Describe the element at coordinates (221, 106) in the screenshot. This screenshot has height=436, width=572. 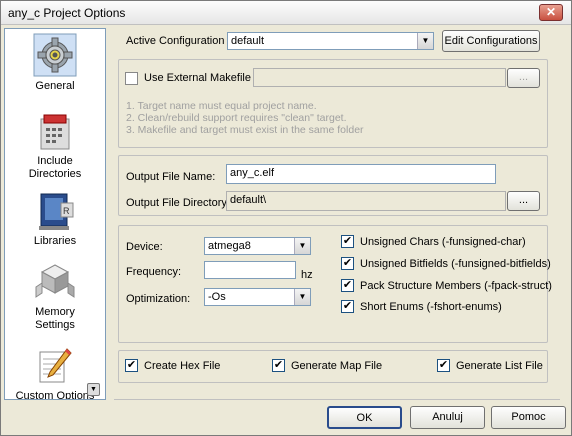
I see `makefile-note: 1. Target name must equal project name.` at that location.